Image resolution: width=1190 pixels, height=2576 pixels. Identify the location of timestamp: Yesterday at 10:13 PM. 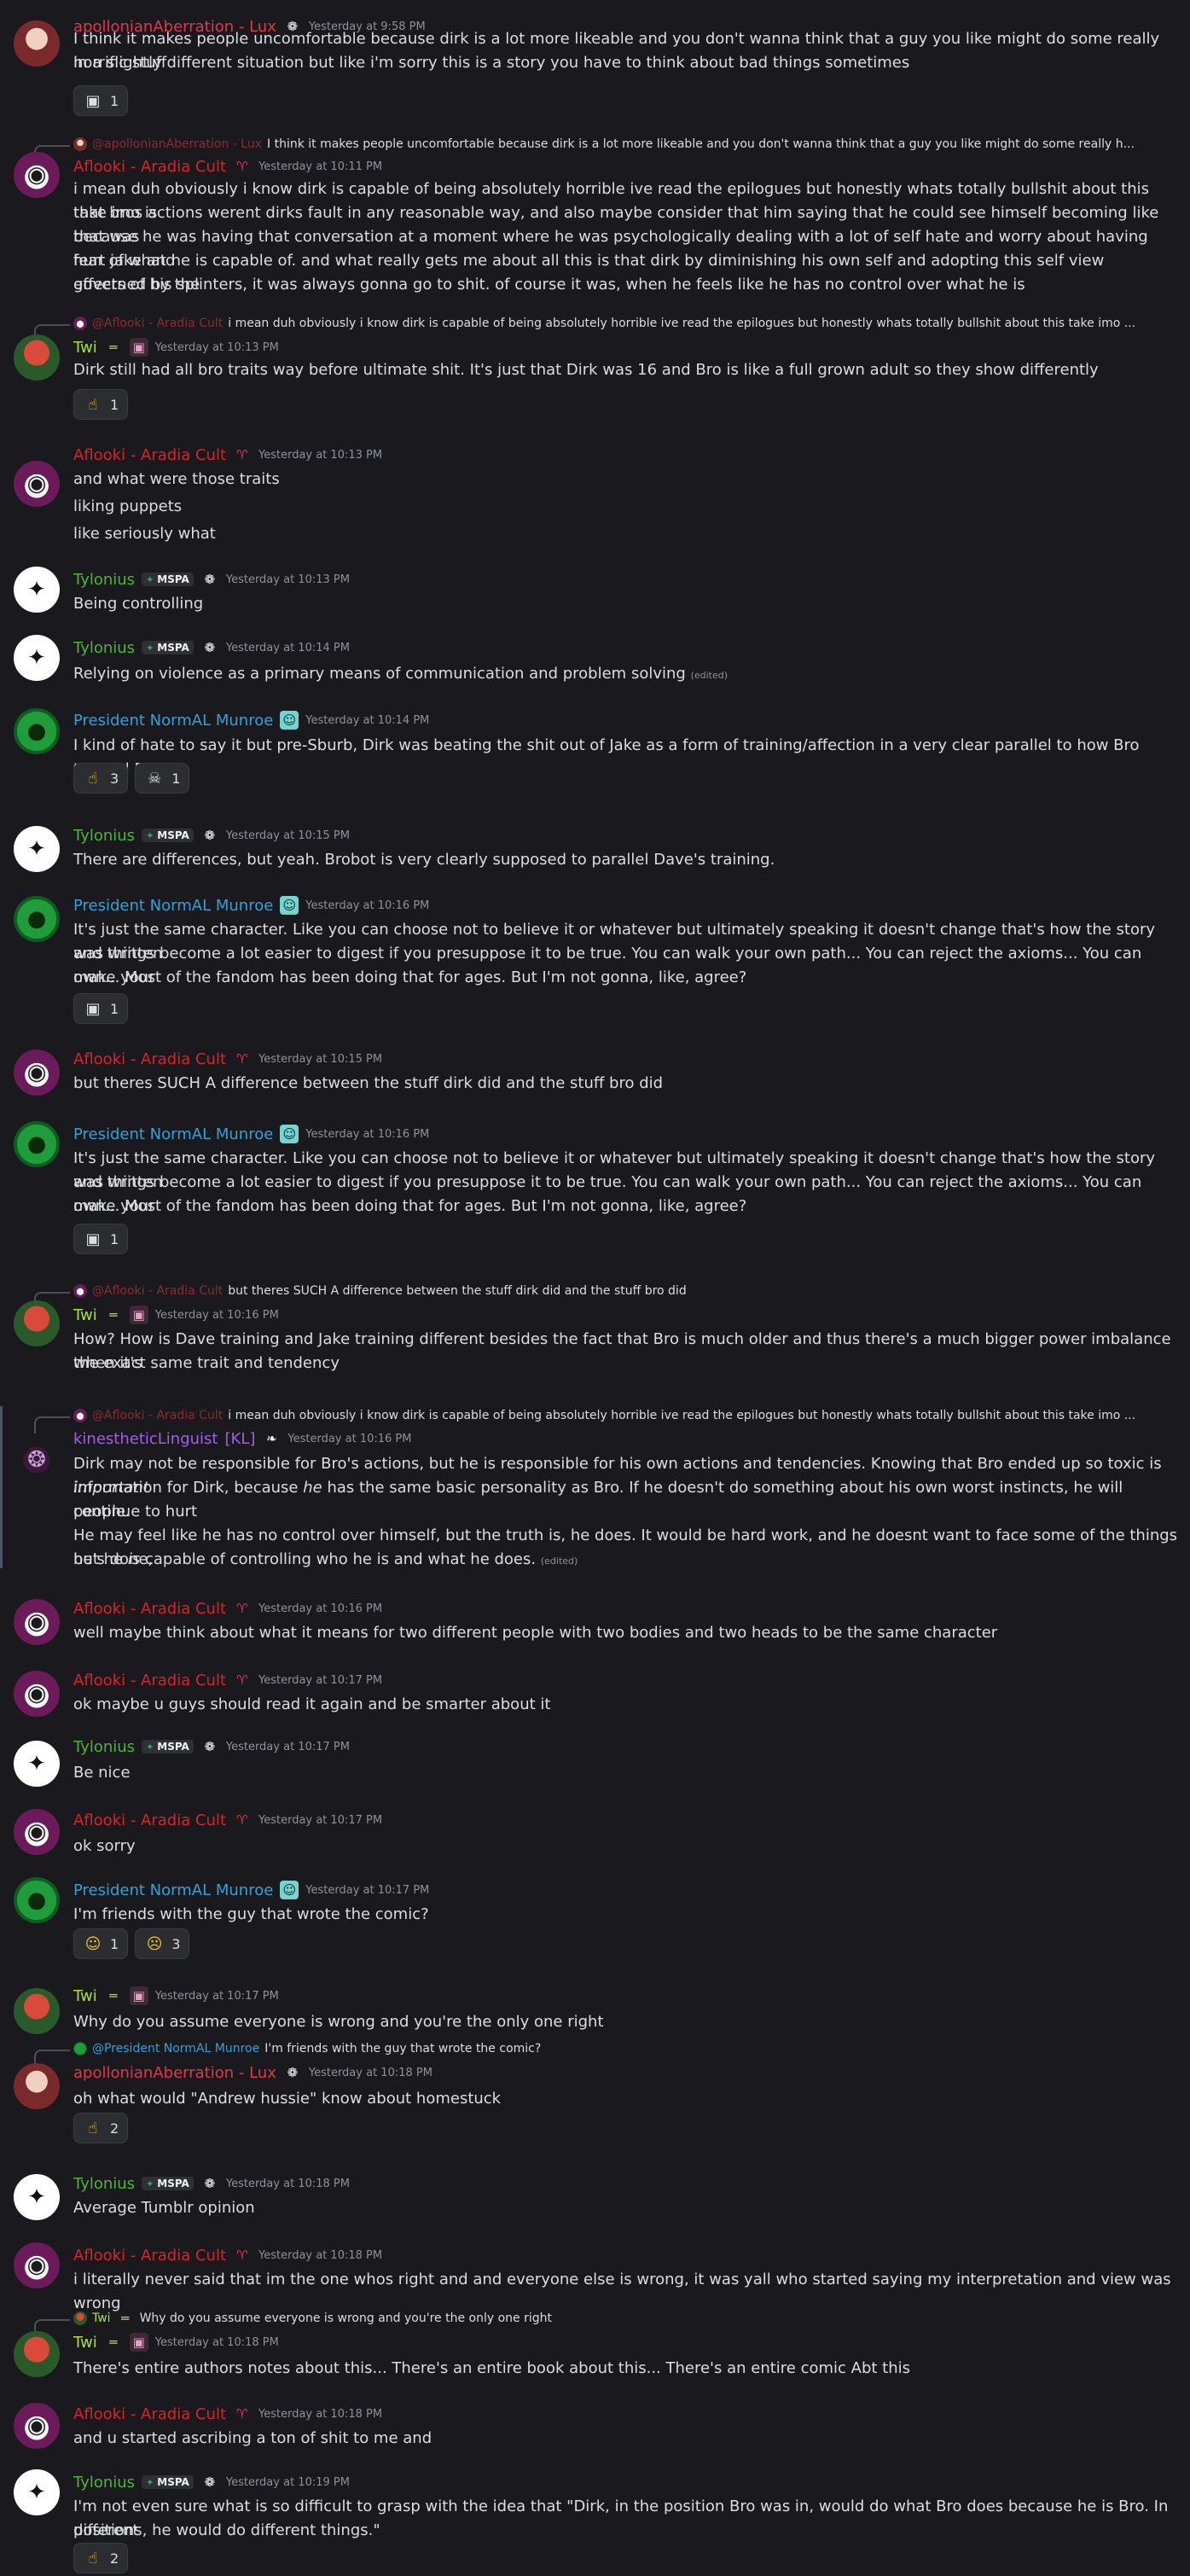
(216, 347).